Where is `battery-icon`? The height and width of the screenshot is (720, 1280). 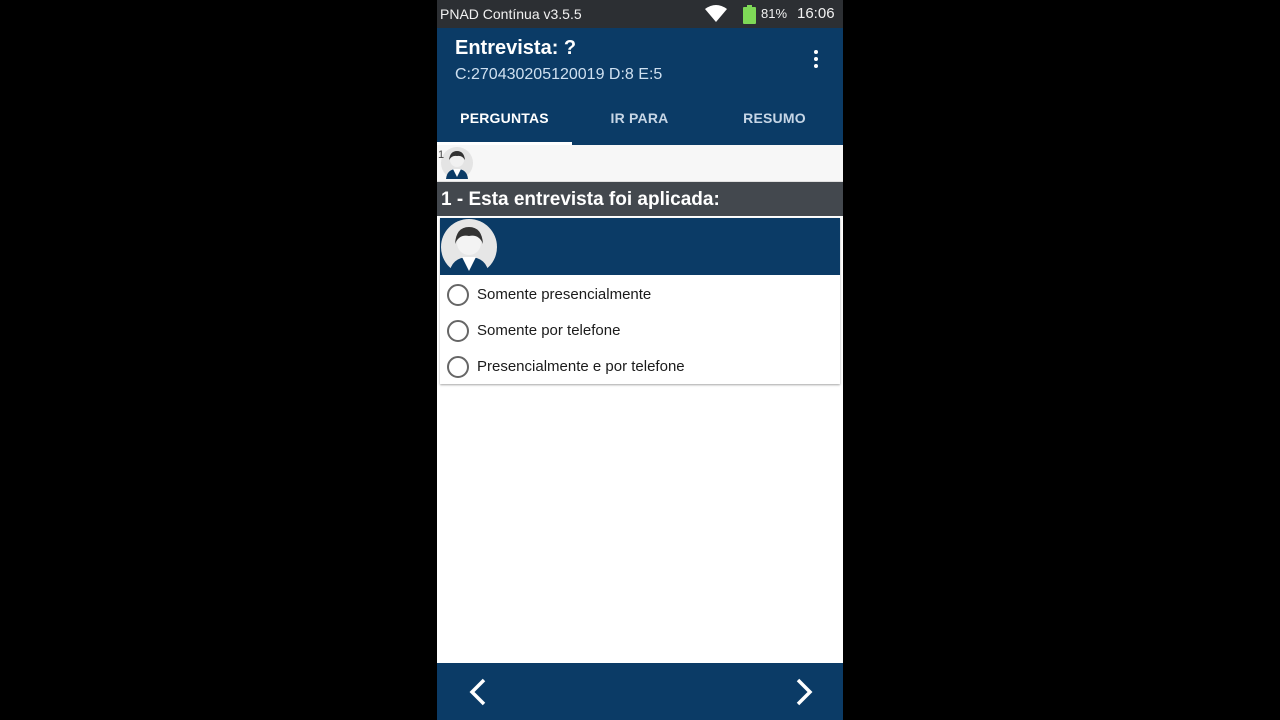 battery-icon is located at coordinates (749, 16).